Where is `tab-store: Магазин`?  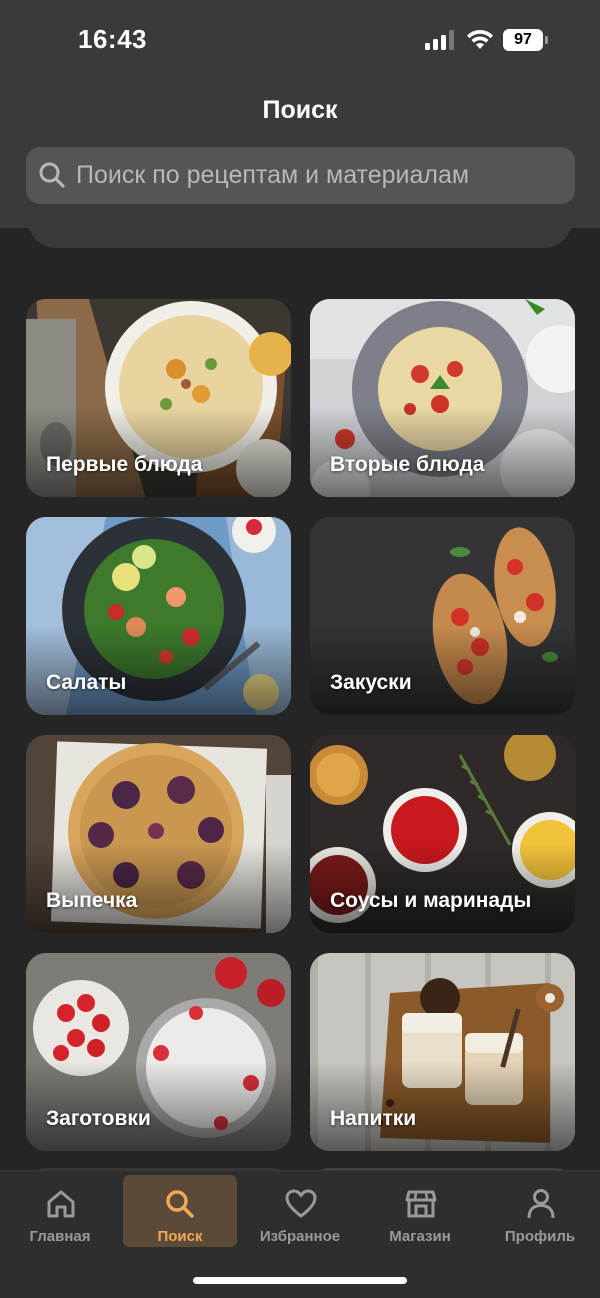 tab-store: Магазин is located at coordinates (420, 1211).